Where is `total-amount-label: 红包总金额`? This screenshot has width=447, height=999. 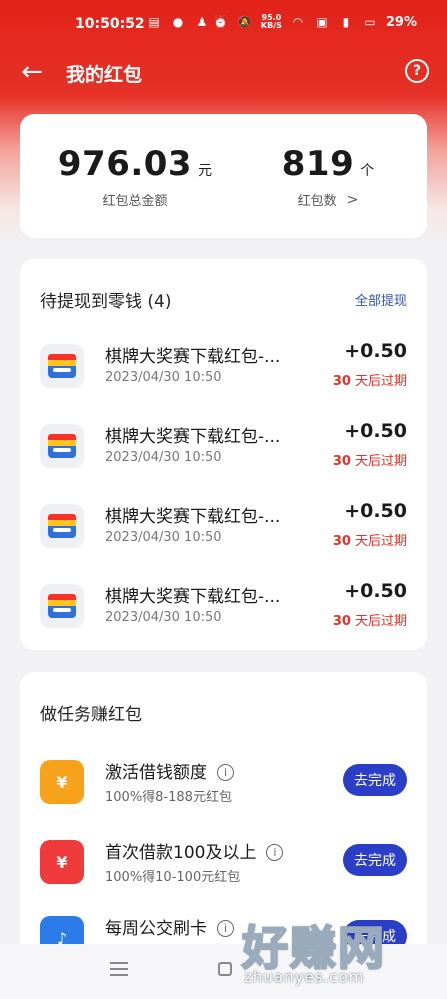 total-amount-label: 红包总金额 is located at coordinates (135, 201).